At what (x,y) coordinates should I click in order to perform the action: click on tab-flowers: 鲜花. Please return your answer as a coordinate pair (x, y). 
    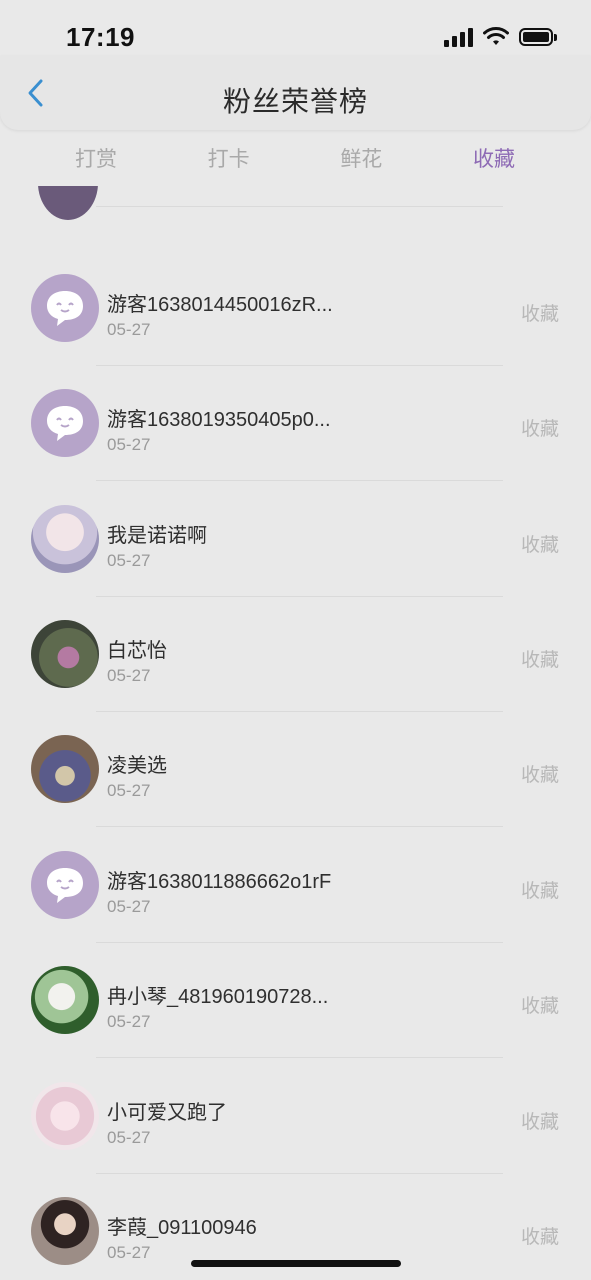
    Looking at the image, I should click on (361, 160).